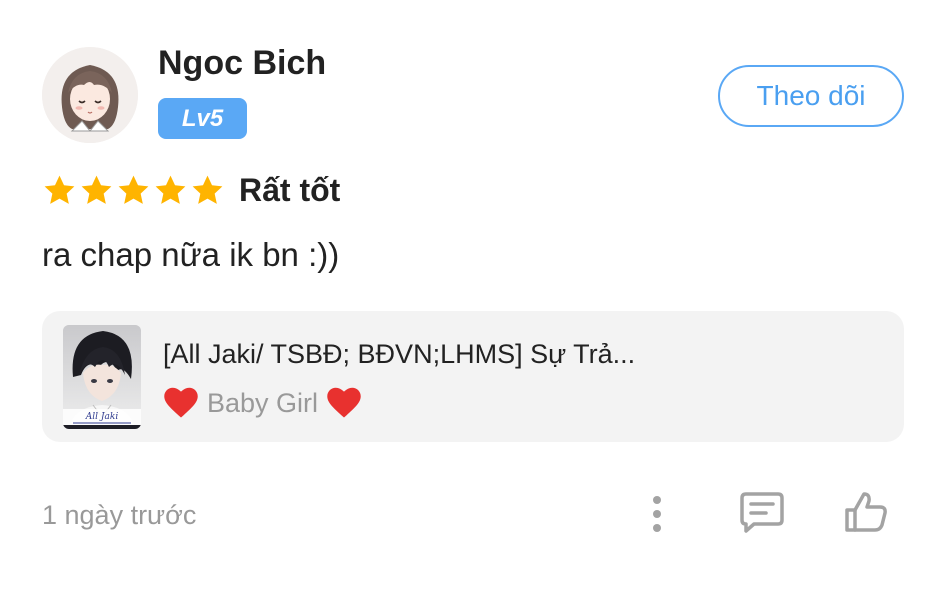  I want to click on follow-button: Theo dõi, so click(811, 96).